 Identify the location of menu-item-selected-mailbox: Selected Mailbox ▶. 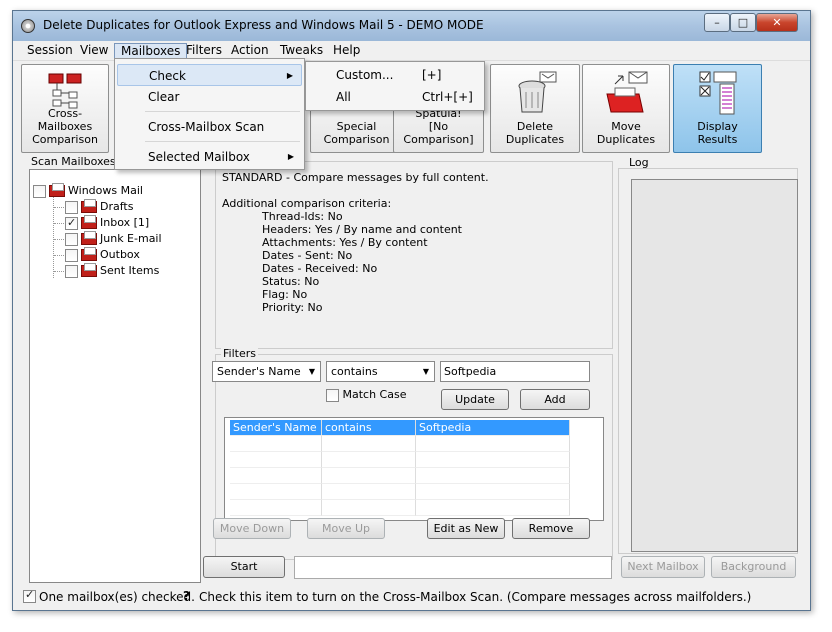
(209, 157).